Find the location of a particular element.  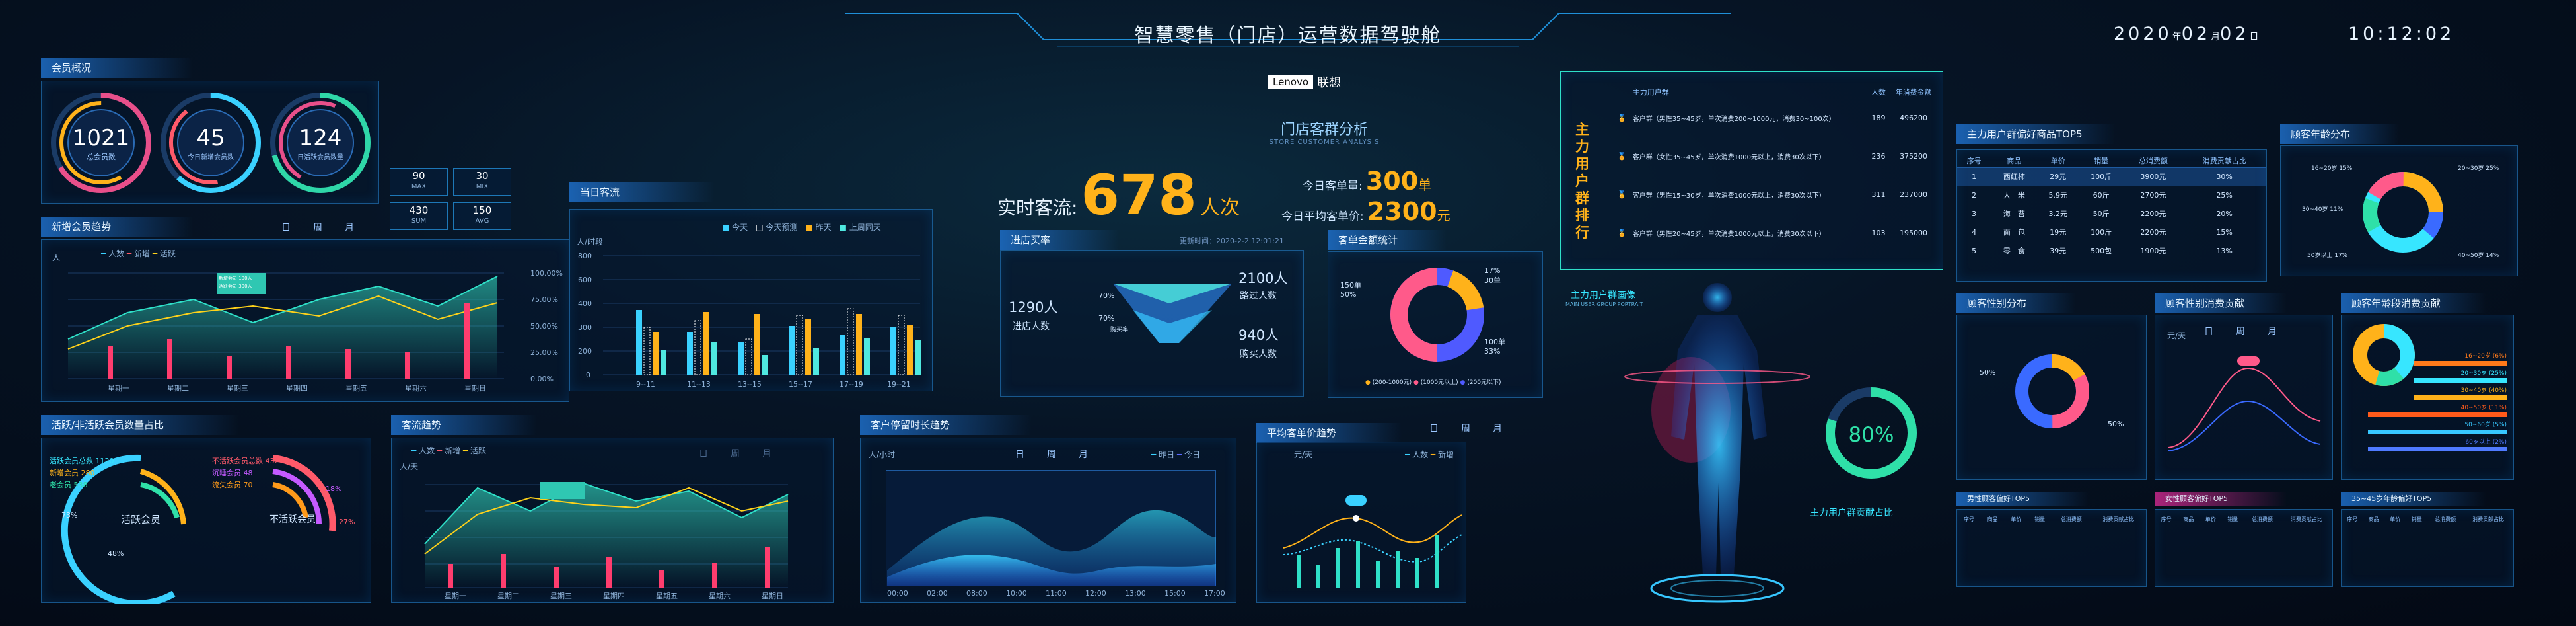

age-bar: 60岁以上 (2%) is located at coordinates (2442, 444).